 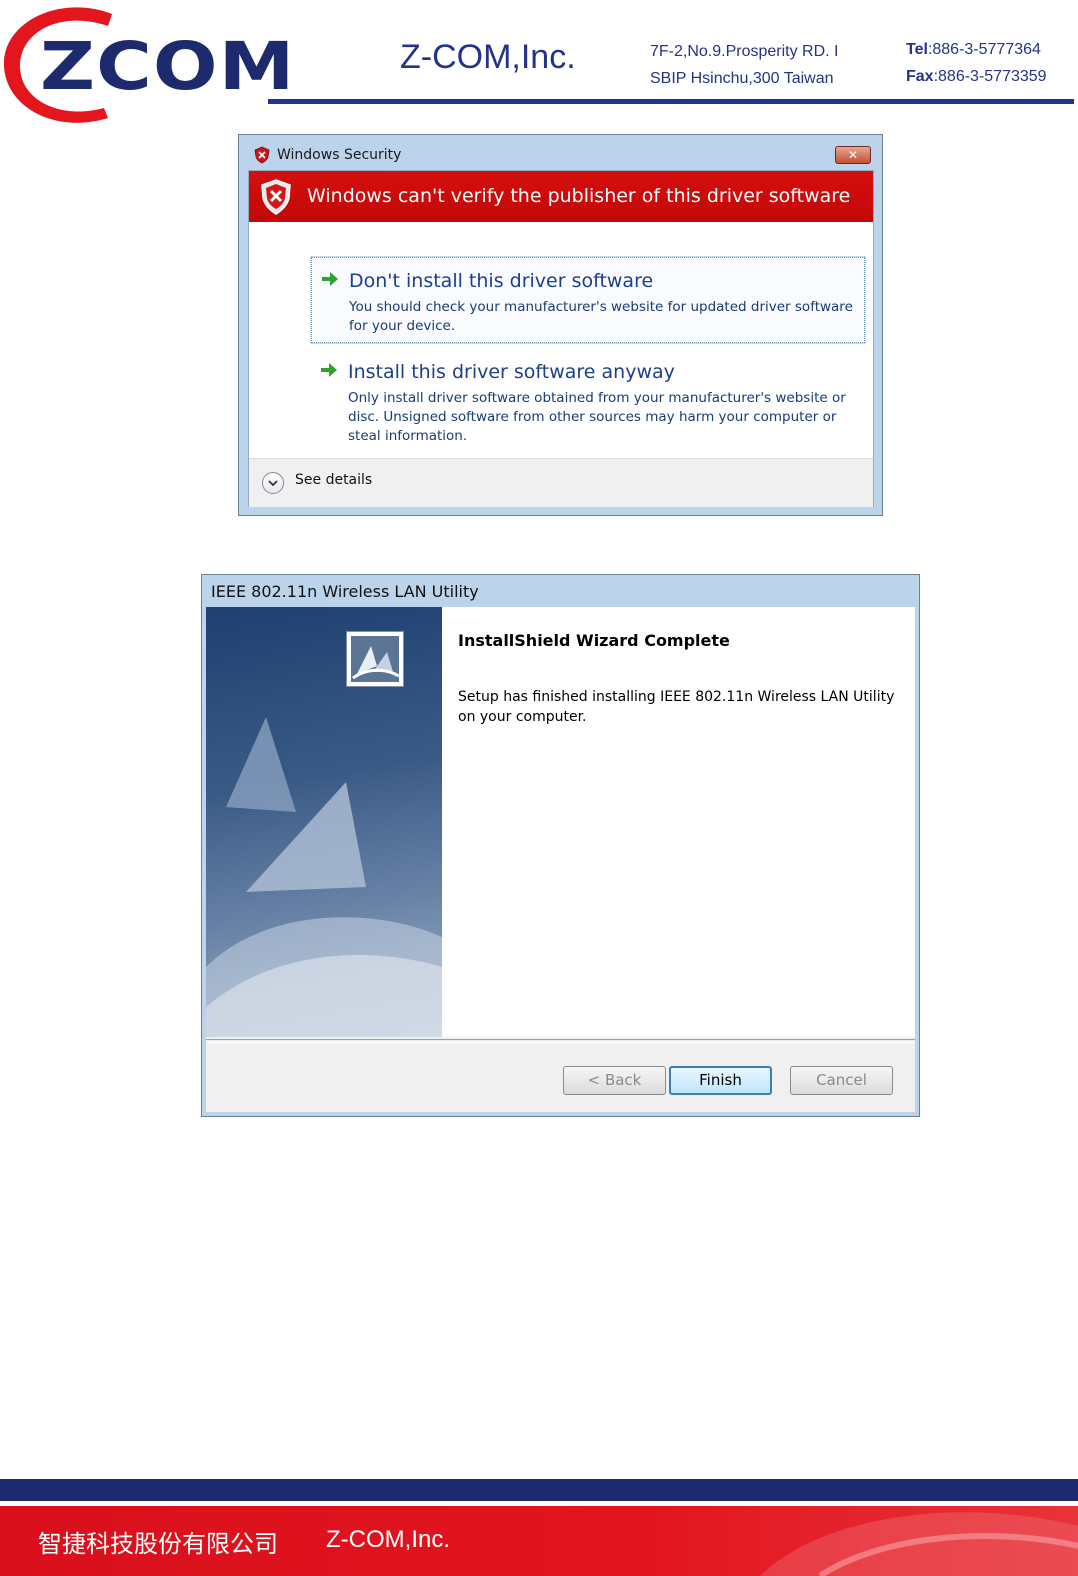 What do you see at coordinates (720, 1080) in the screenshot?
I see `finish-button: Finish` at bounding box center [720, 1080].